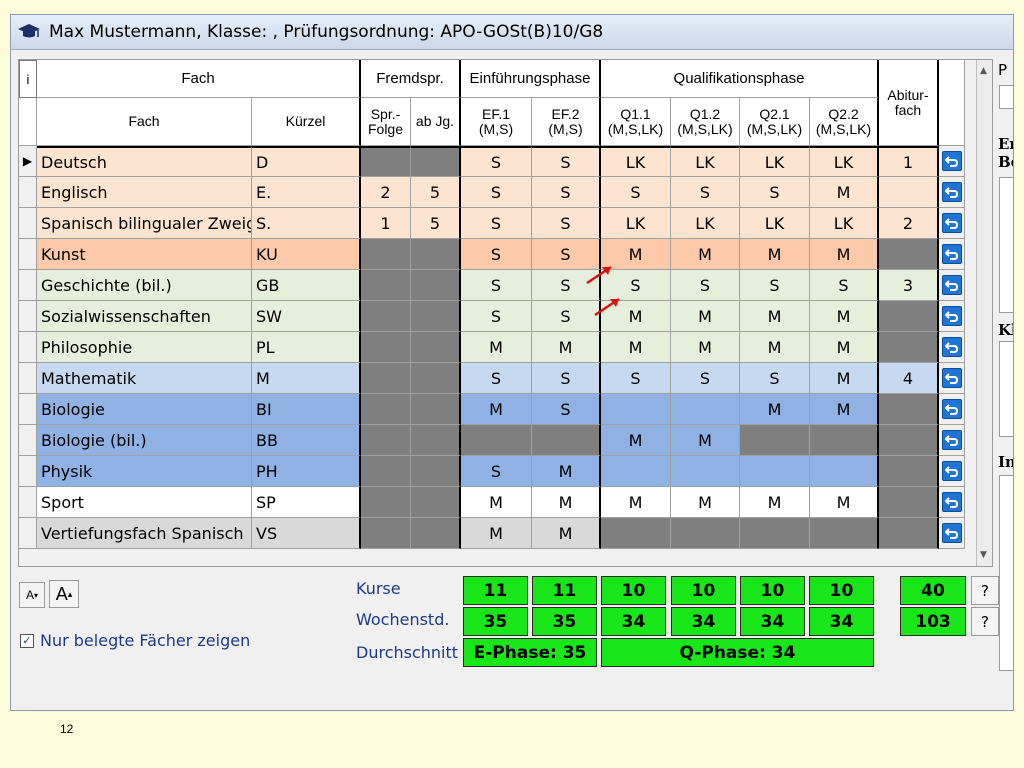  Describe the element at coordinates (909, 378) in the screenshot. I see `cell-abi: 4` at that location.